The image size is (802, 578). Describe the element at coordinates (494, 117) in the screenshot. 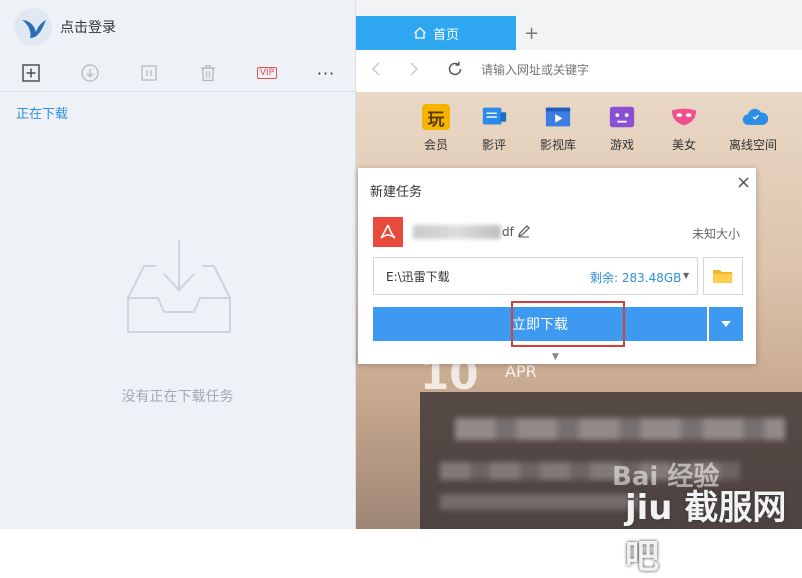

I see `review-icon` at that location.